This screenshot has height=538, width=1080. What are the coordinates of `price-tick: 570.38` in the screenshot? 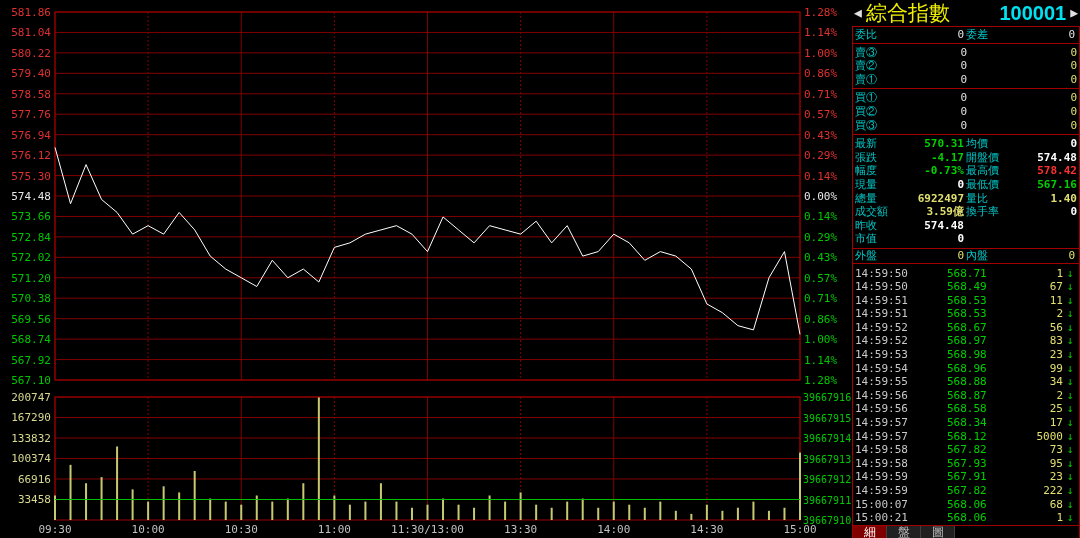 It's located at (31, 299).